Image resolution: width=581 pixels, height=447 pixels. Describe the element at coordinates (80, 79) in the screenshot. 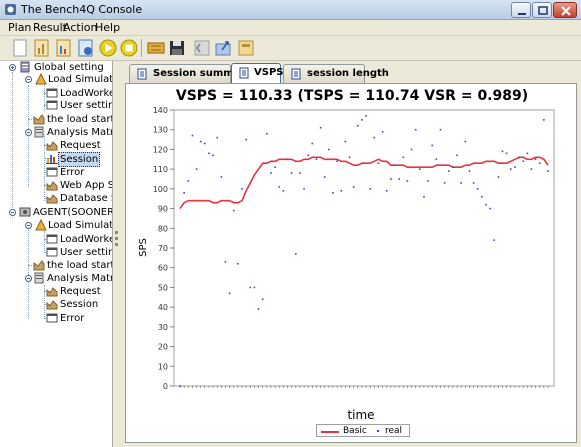

I see `tree-label: Load Simulator` at that location.